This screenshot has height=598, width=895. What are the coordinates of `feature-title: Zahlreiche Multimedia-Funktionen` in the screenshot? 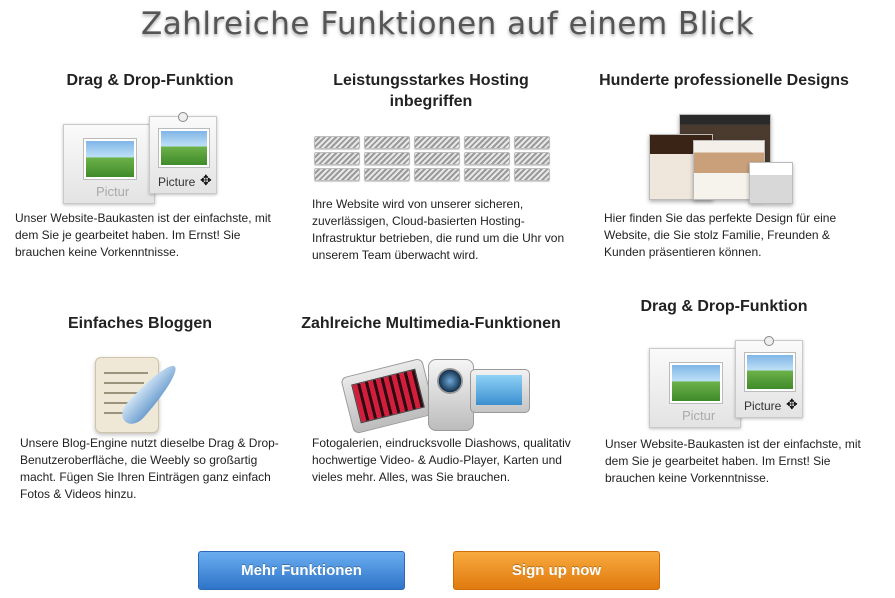 It's located at (431, 323).